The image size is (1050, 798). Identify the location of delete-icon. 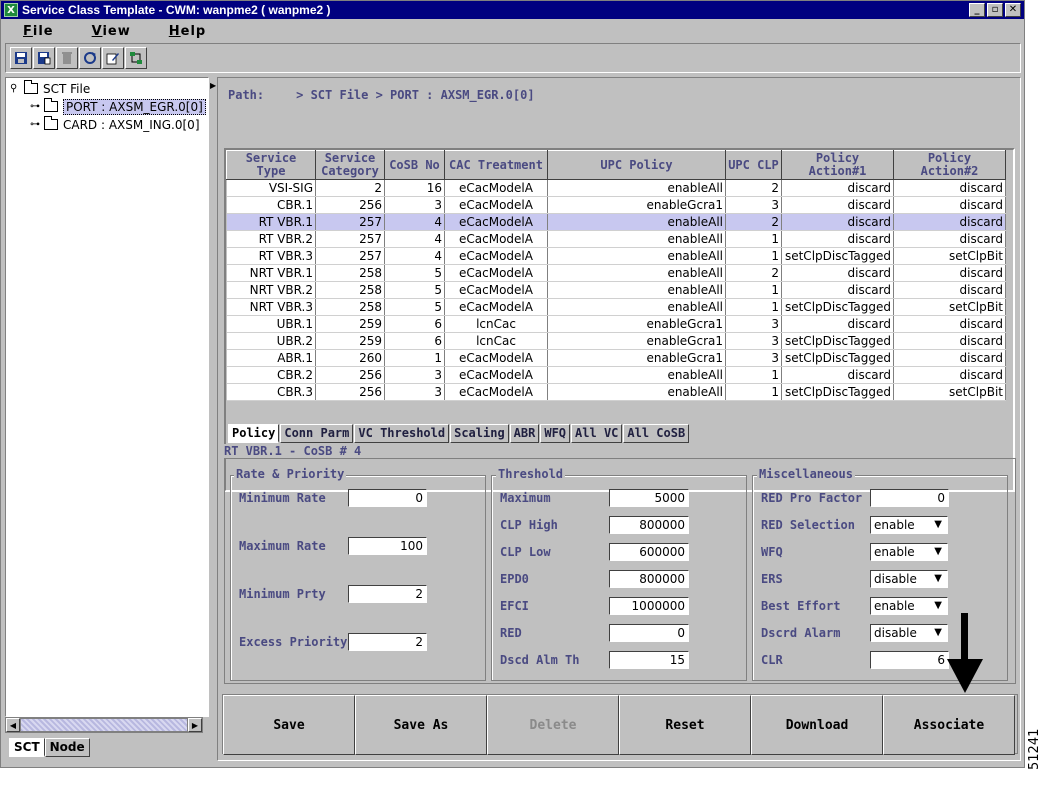
(67, 58).